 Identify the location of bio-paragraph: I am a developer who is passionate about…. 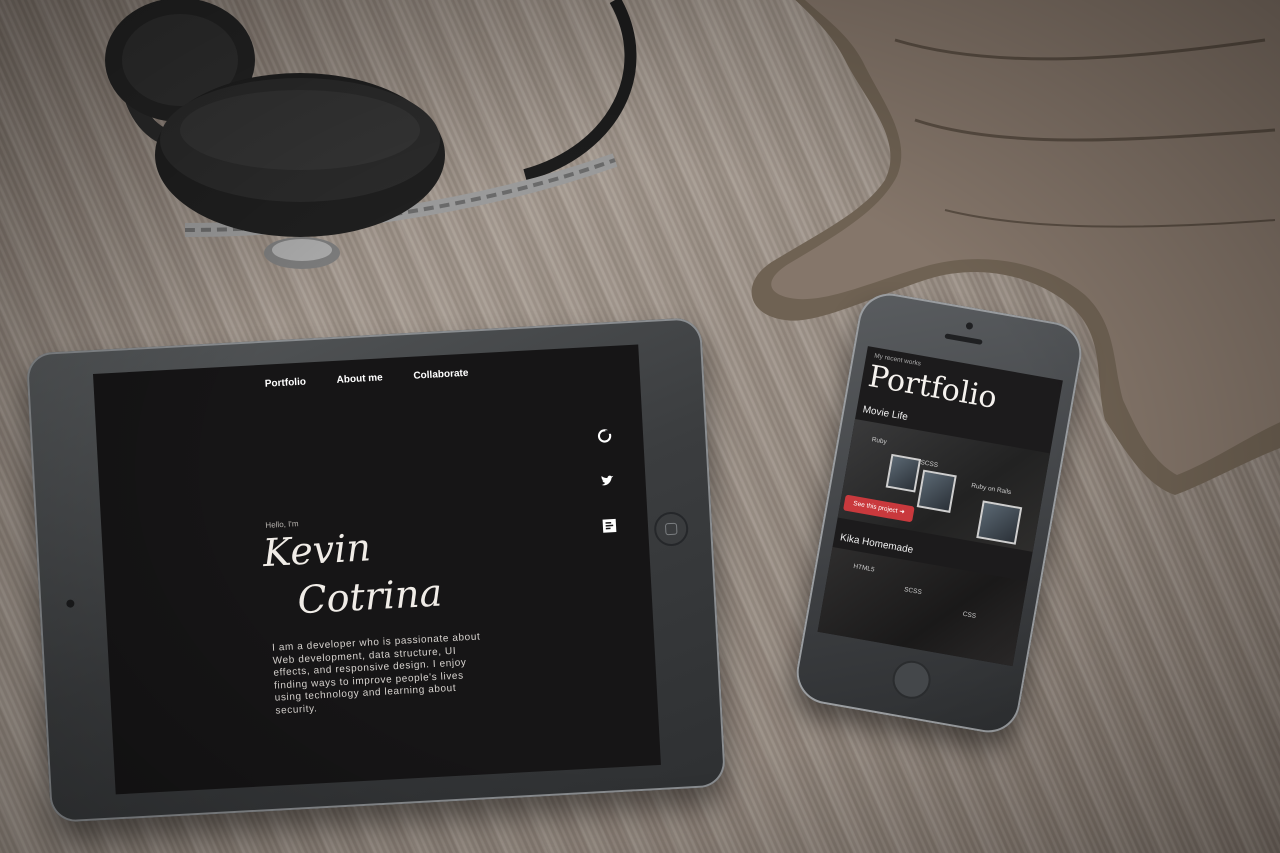
(376, 674).